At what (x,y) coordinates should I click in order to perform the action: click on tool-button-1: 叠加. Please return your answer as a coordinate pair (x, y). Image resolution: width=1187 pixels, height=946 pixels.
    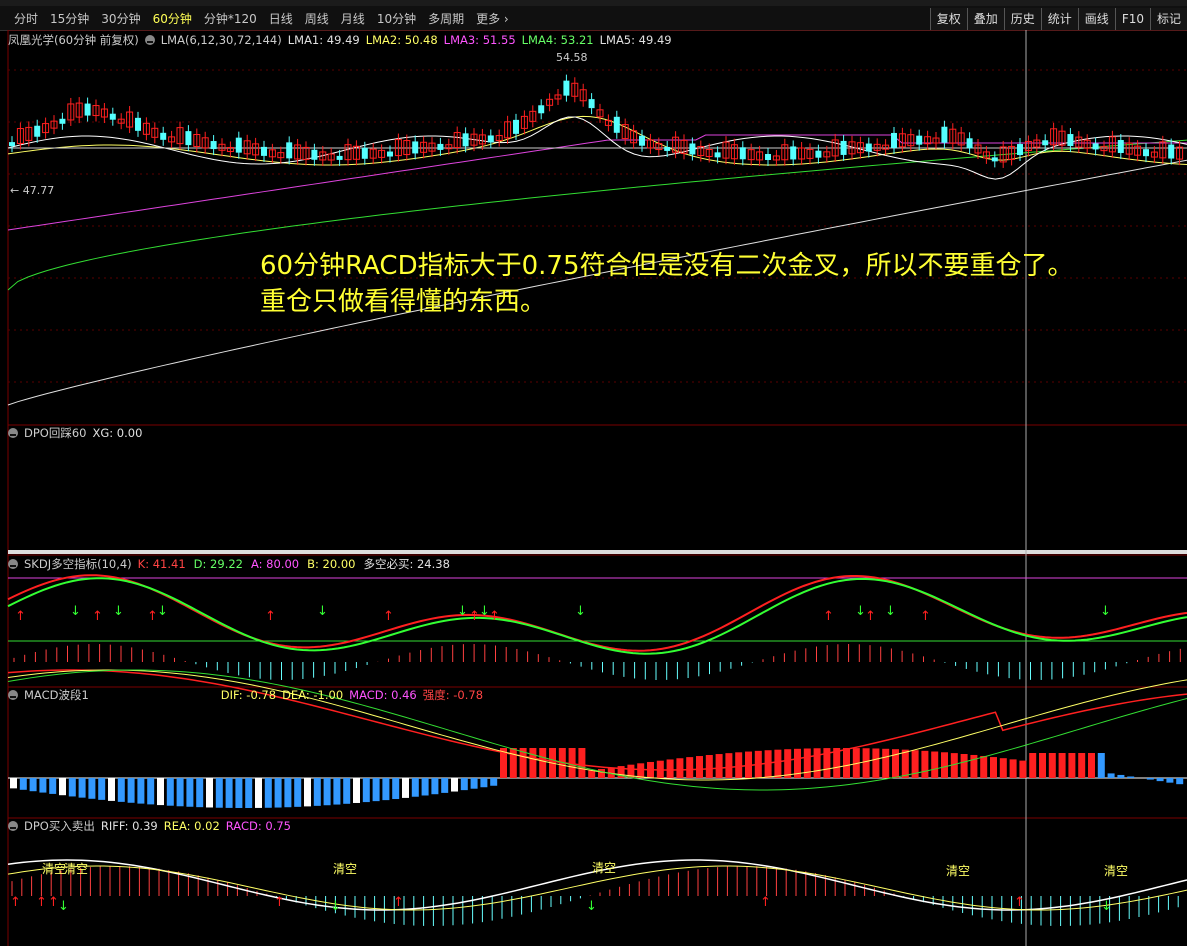
    Looking at the image, I should click on (985, 19).